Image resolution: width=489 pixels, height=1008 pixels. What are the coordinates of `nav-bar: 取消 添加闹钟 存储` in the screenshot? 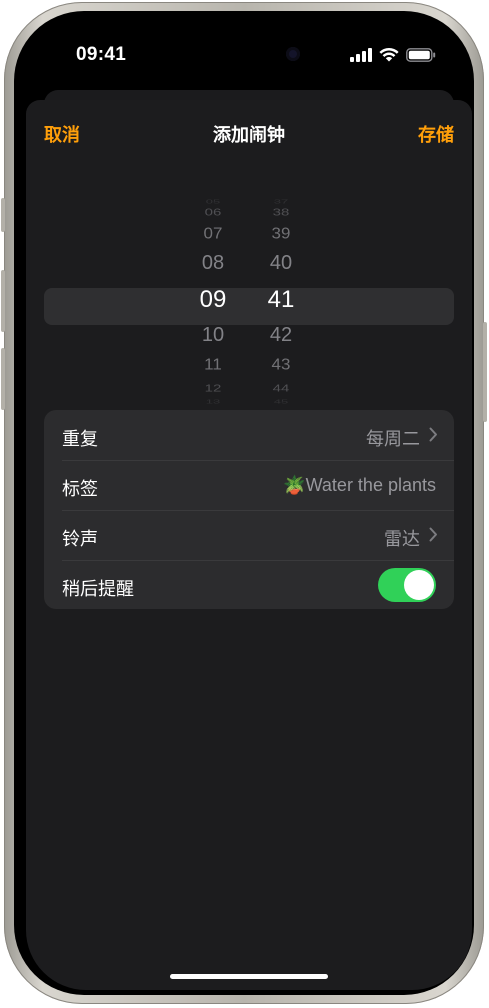 It's located at (249, 130).